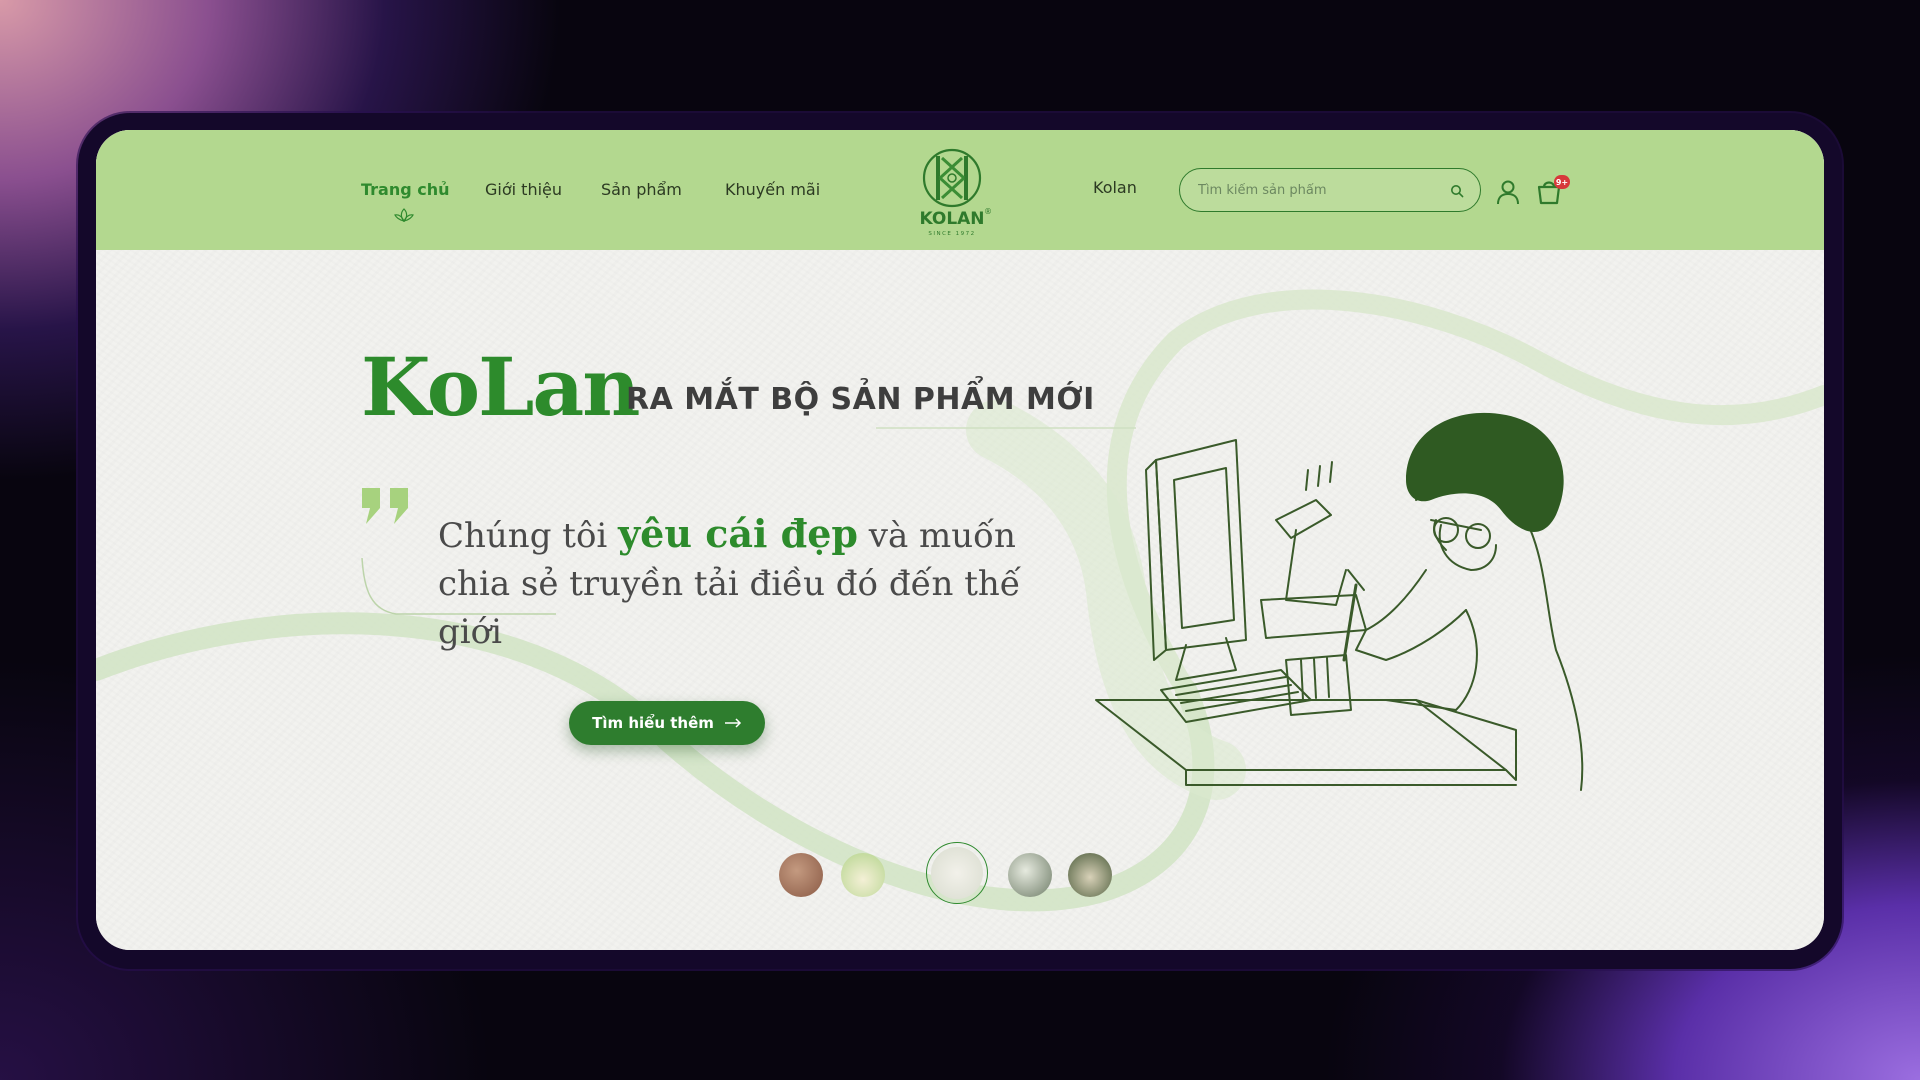 The image size is (1920, 1080). I want to click on arrow-right-icon, so click(732, 723).